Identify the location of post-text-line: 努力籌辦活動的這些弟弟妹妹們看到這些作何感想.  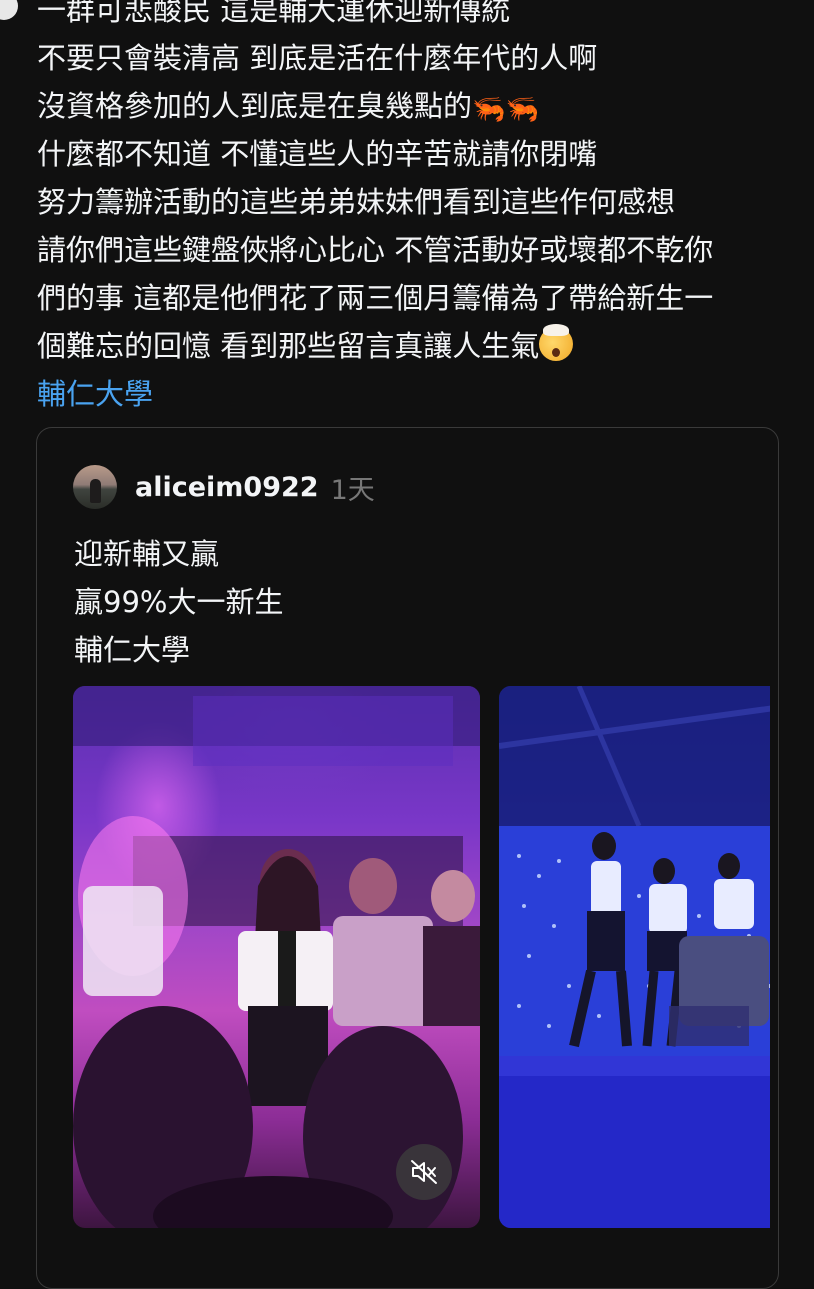
(356, 202).